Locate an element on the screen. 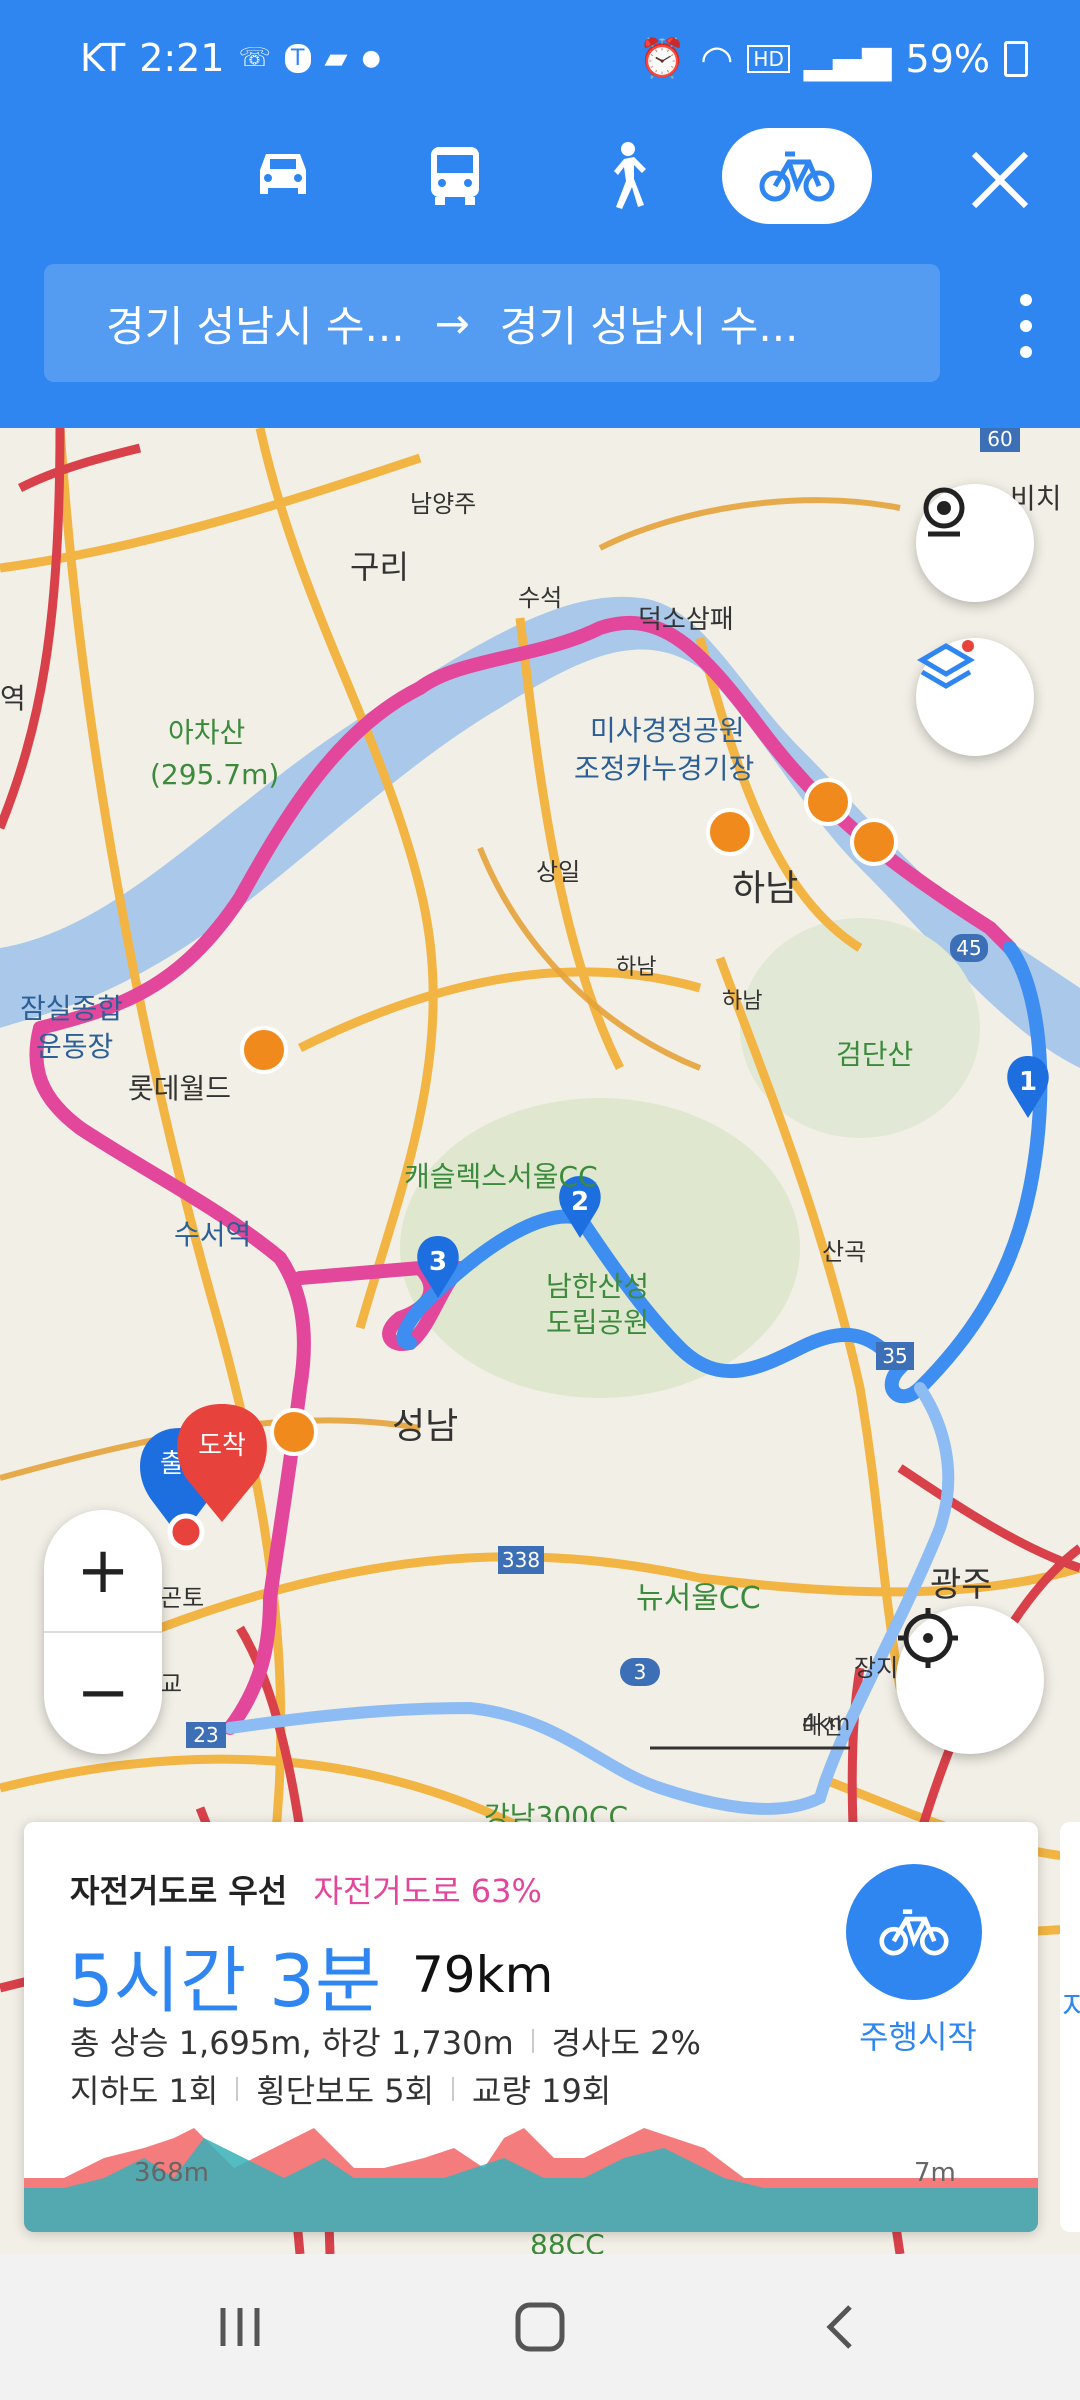 The width and height of the screenshot is (1080, 2400). shield-338: 338 is located at coordinates (521, 1560).